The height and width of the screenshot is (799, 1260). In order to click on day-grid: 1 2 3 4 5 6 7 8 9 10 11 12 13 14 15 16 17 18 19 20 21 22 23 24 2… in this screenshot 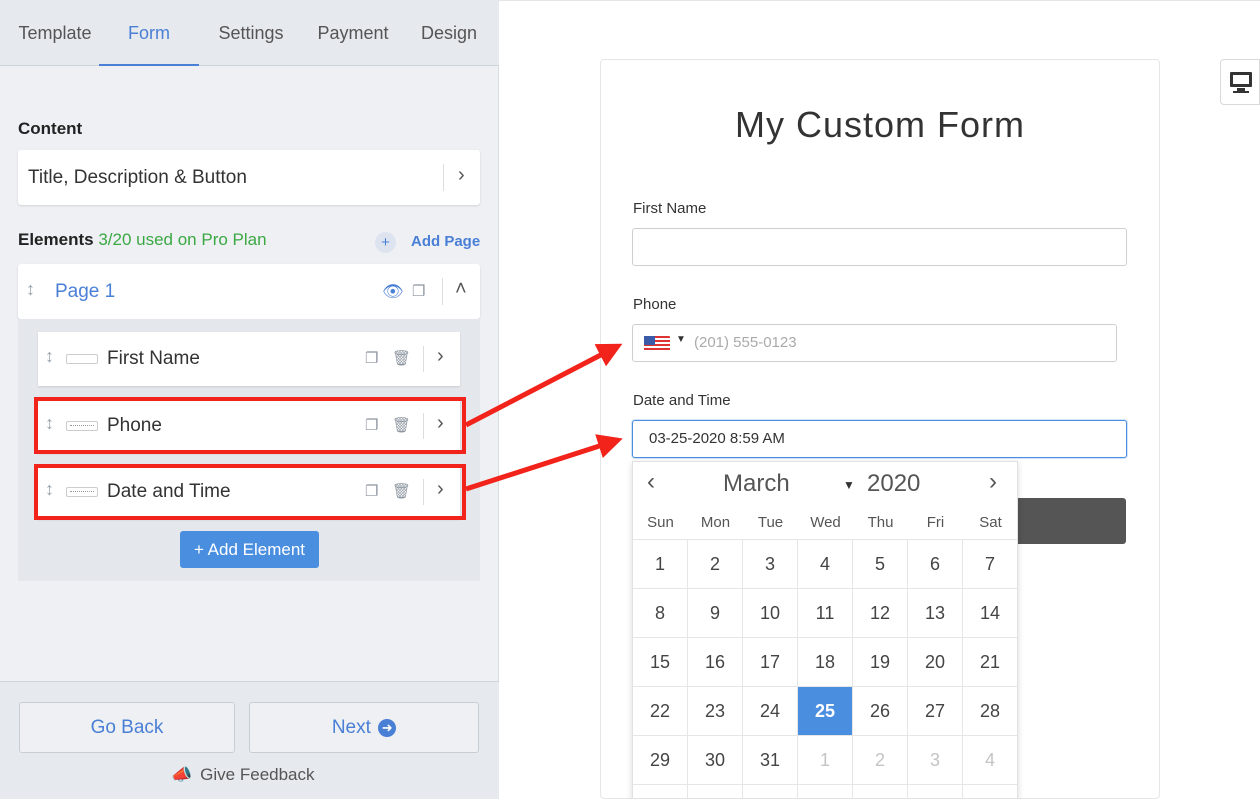, I will do `click(825, 668)`.